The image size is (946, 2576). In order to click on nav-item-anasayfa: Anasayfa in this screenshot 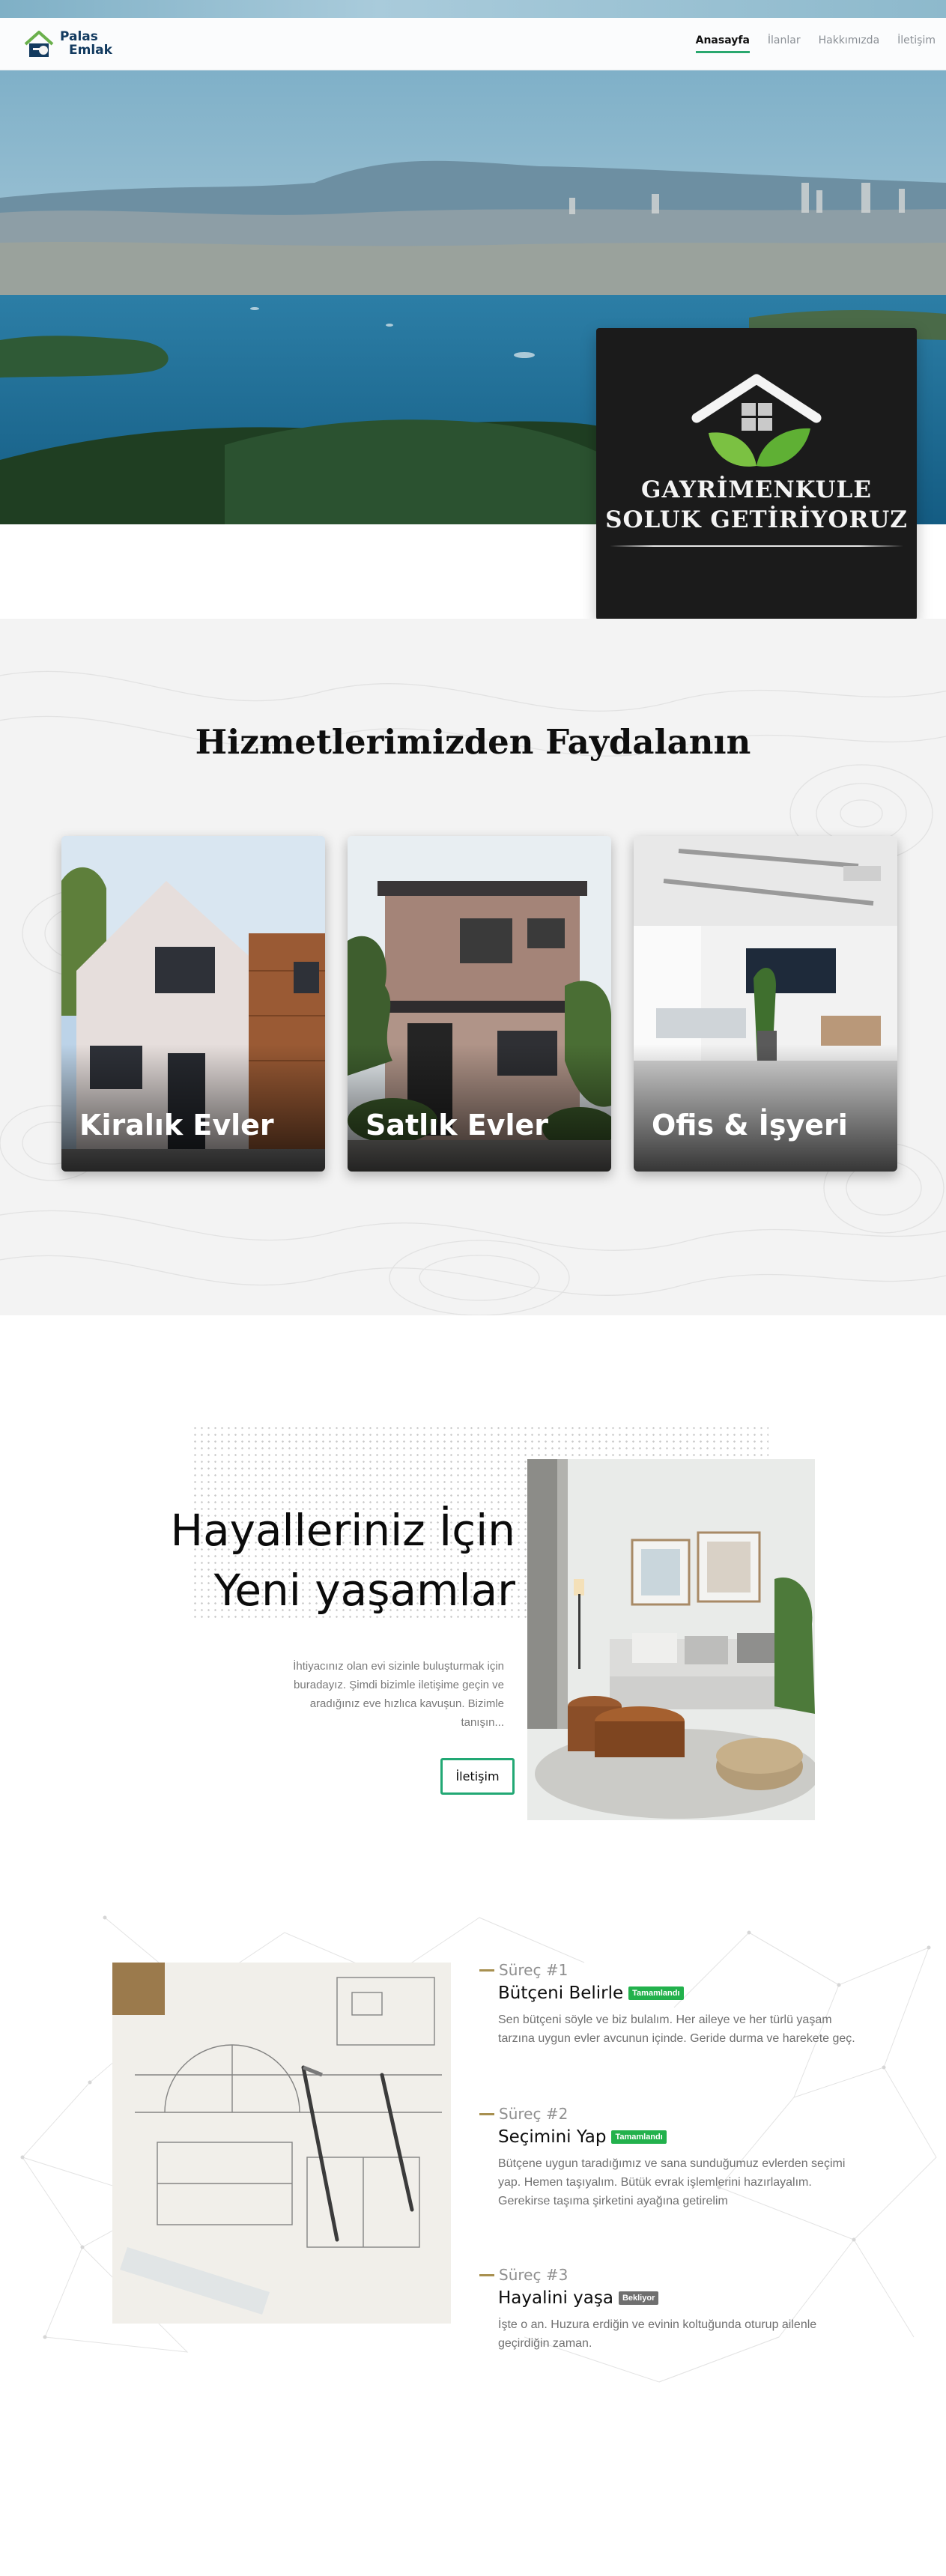, I will do `click(722, 43)`.